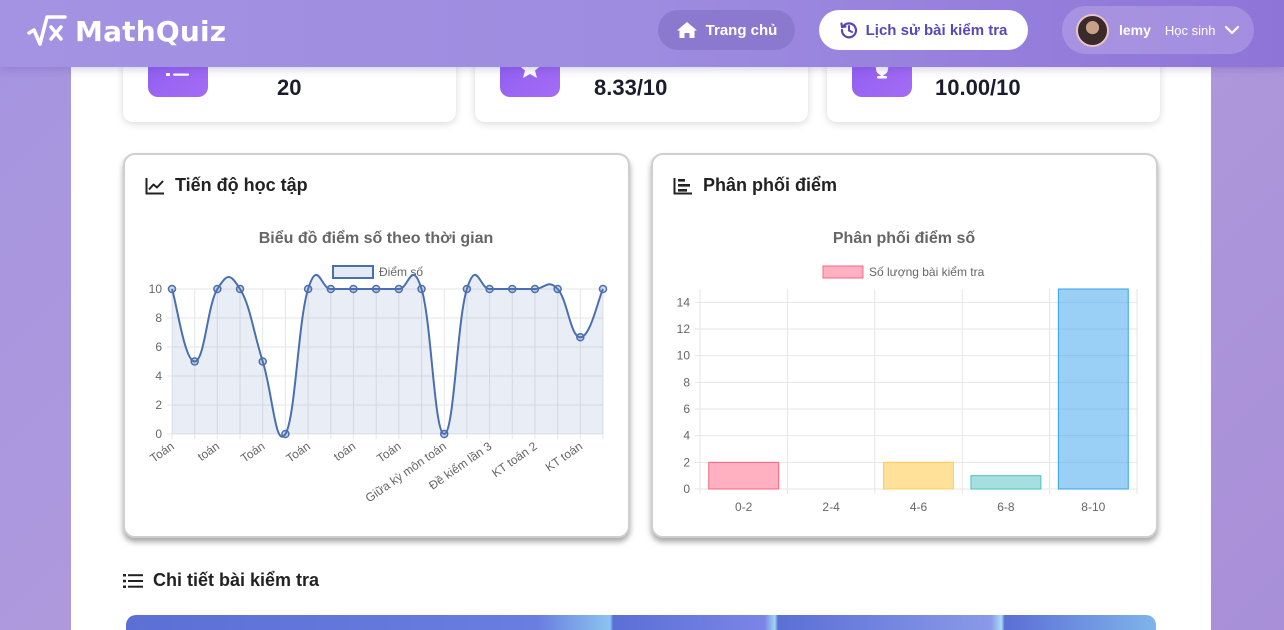 The width and height of the screenshot is (1284, 630). Describe the element at coordinates (831, 507) in the screenshot. I see `x-tick-label: 2-4` at that location.